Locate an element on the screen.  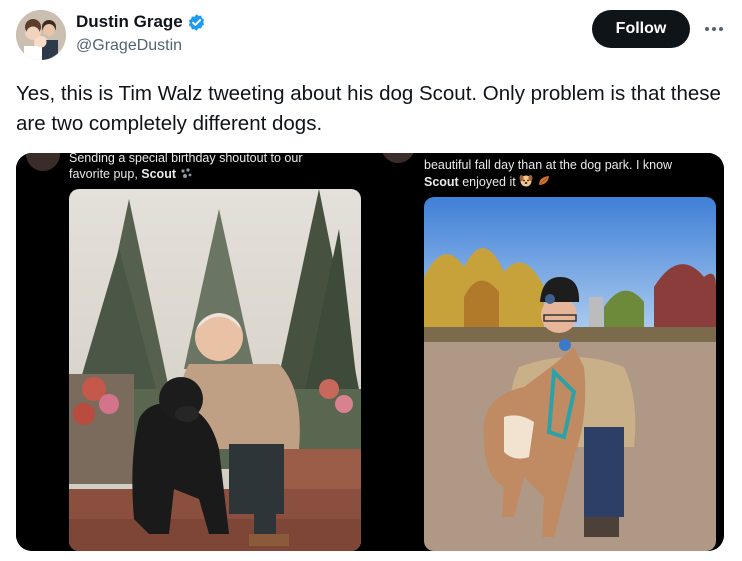
author-name-row: Dustin Grage is located at coordinates (141, 22).